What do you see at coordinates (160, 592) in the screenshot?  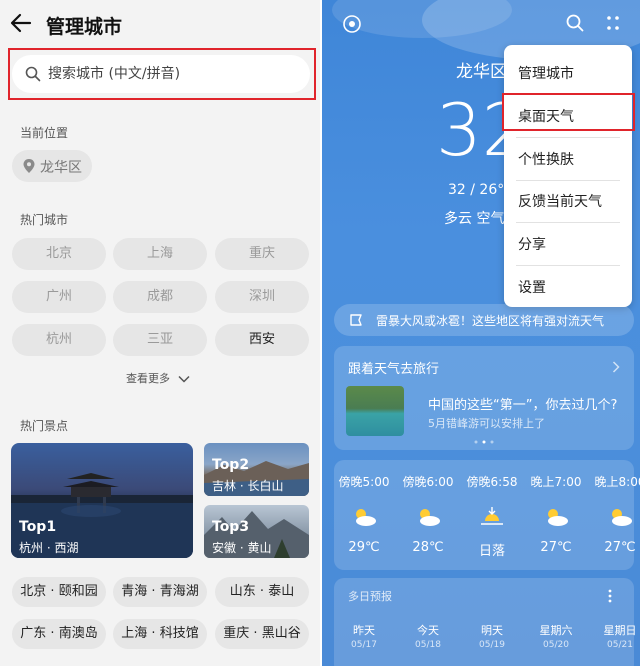 I see `spot-tag: 青海 · 青海湖` at bounding box center [160, 592].